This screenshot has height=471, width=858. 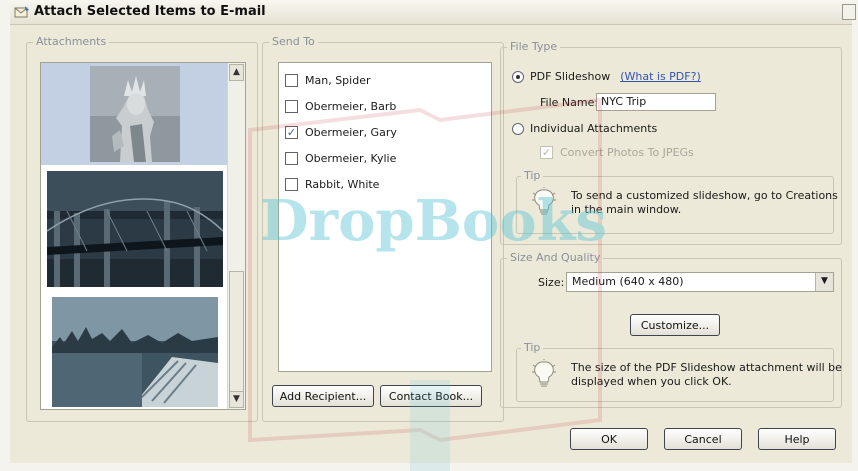 I want to click on recipient-item: ✓ Obermeier, Gary, so click(x=341, y=132).